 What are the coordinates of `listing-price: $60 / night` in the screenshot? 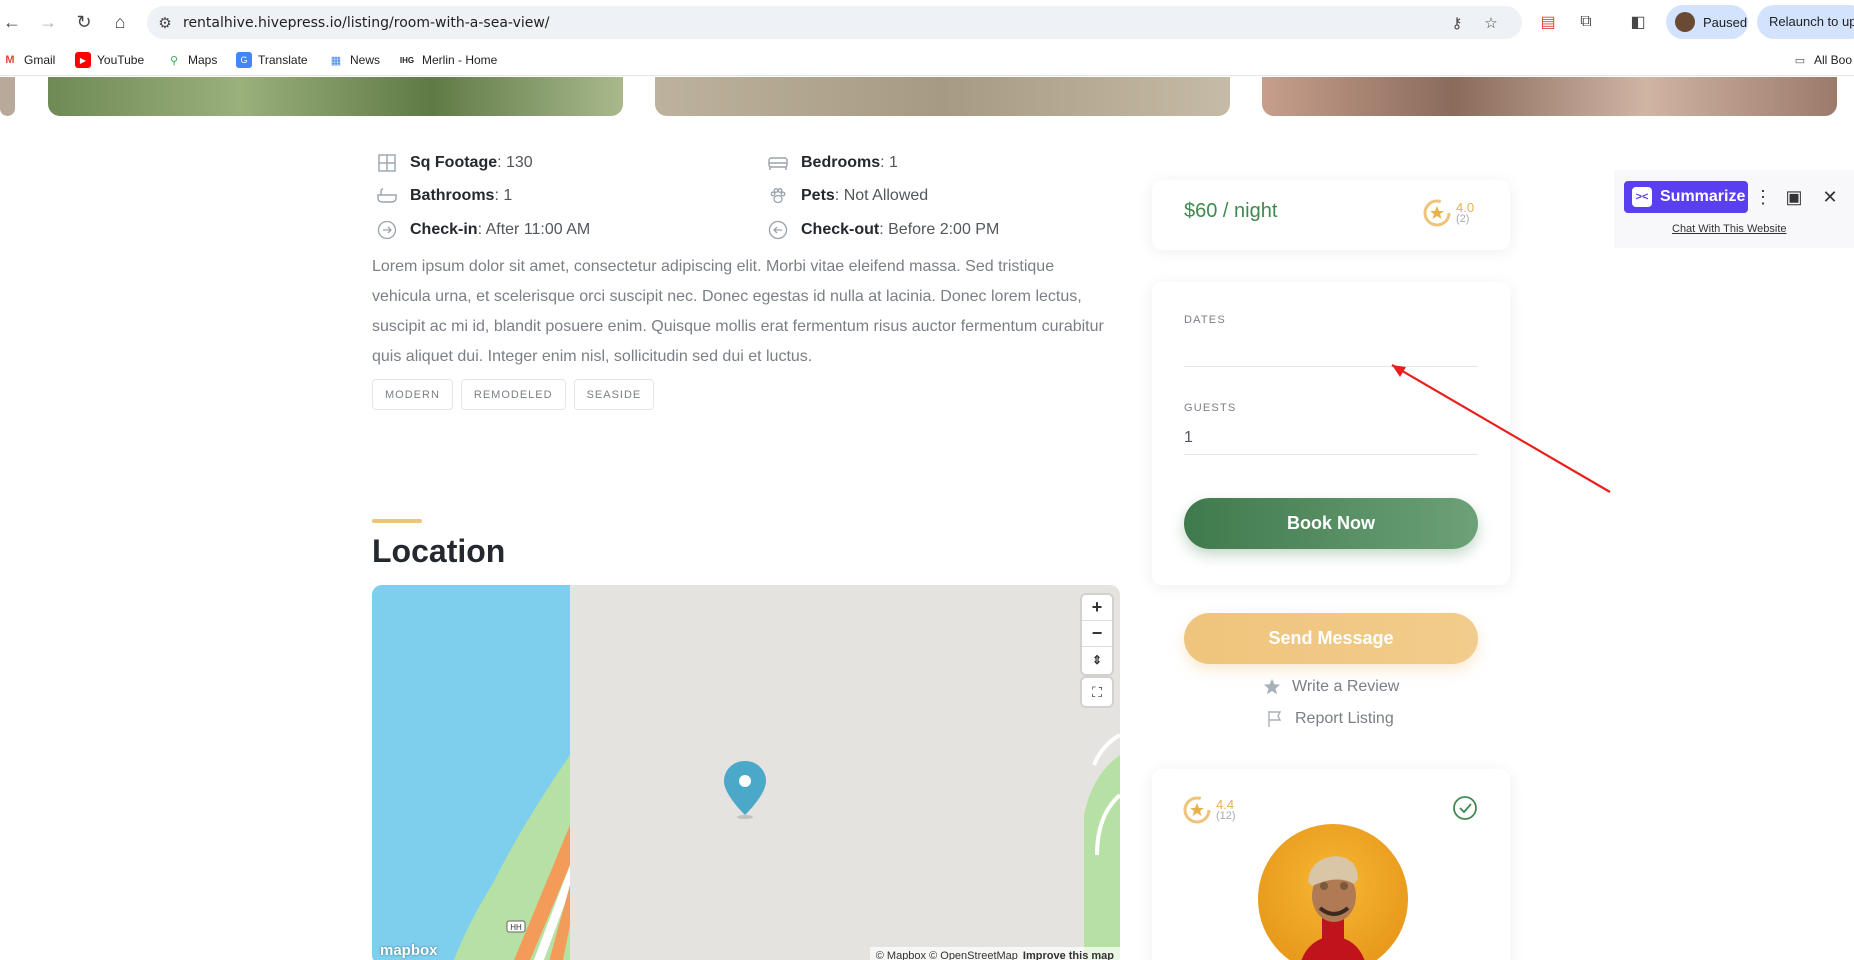 It's located at (1231, 211).